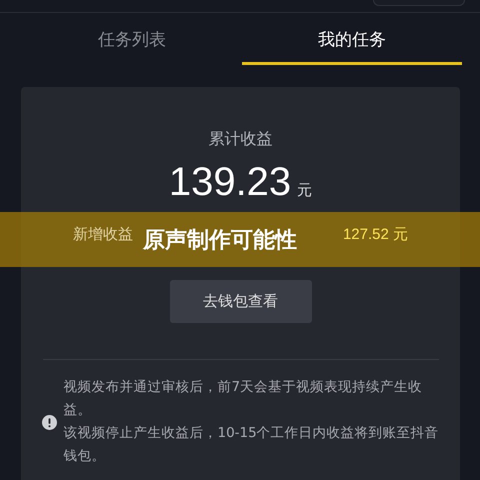  Describe the element at coordinates (304, 190) in the screenshot. I see `currency-unit: 元` at that location.